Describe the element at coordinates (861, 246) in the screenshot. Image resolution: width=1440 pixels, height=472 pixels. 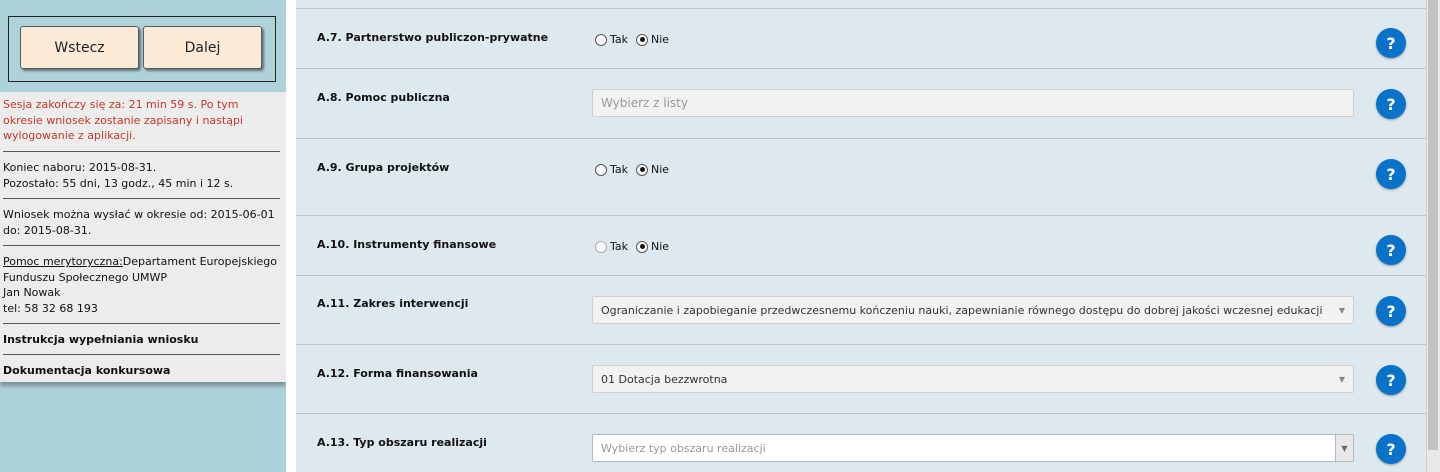
I see `row-a10: A.10. Instrumenty finansowe Tak Nie ?` at that location.